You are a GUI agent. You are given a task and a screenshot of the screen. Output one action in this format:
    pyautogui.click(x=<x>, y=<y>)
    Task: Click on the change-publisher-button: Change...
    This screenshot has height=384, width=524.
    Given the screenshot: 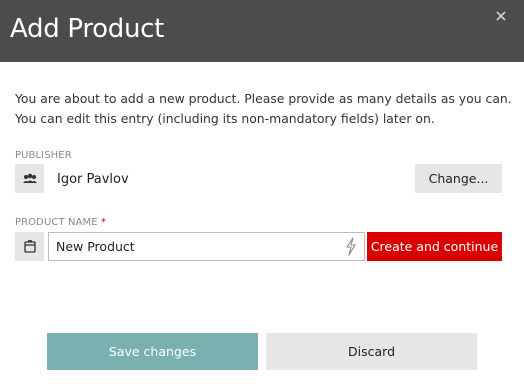 What is the action you would take?
    pyautogui.click(x=458, y=178)
    